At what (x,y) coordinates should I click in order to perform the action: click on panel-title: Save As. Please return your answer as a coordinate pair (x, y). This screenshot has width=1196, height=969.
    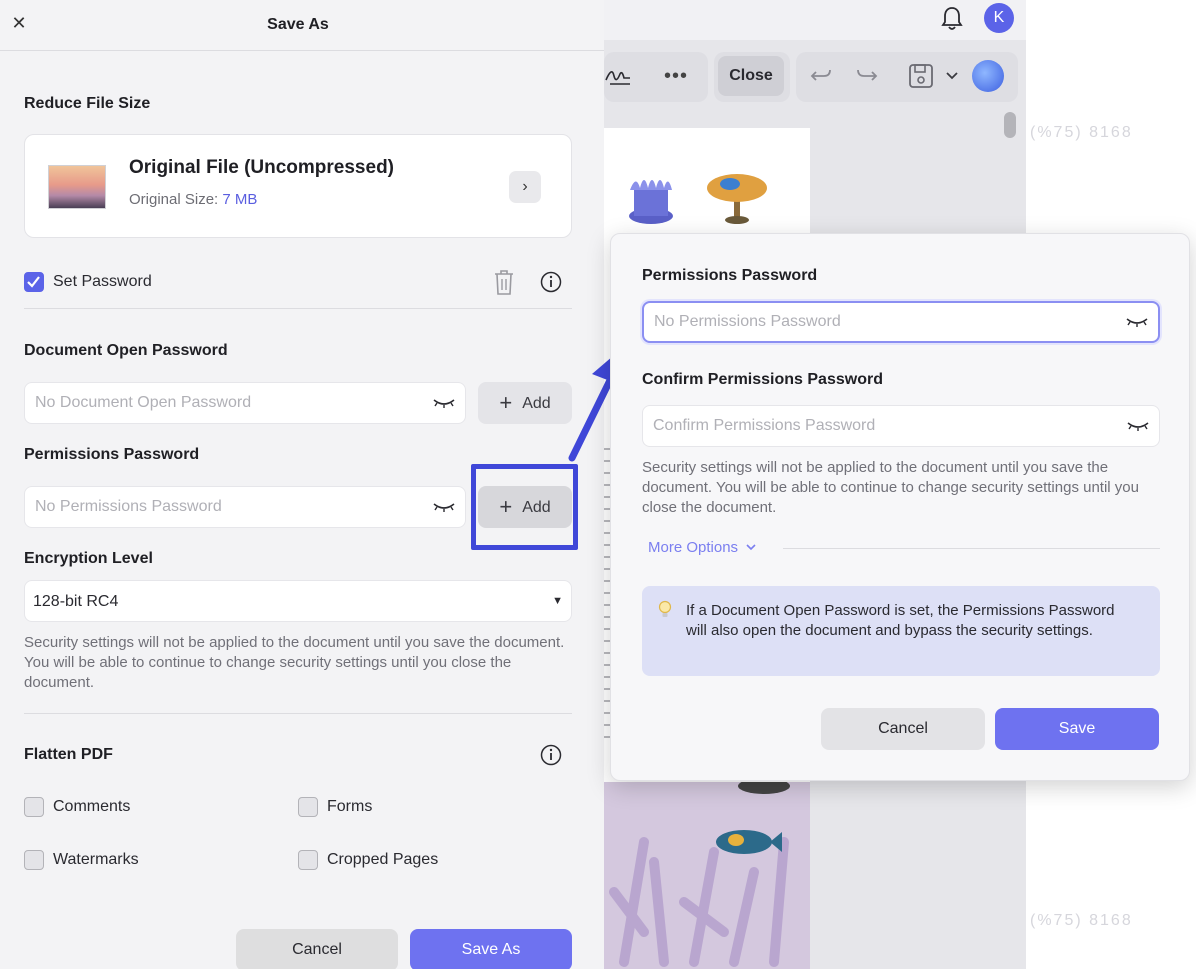
    Looking at the image, I should click on (298, 24).